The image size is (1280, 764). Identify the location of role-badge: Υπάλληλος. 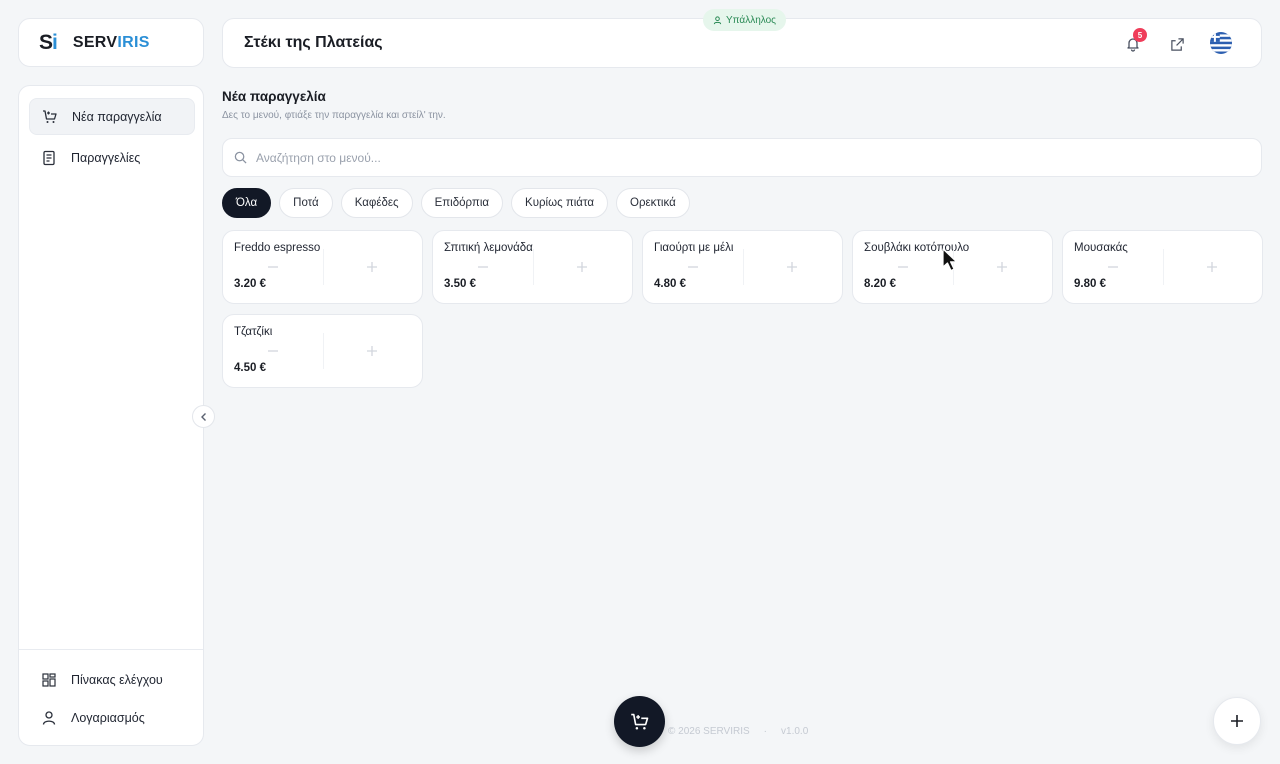
(744, 20).